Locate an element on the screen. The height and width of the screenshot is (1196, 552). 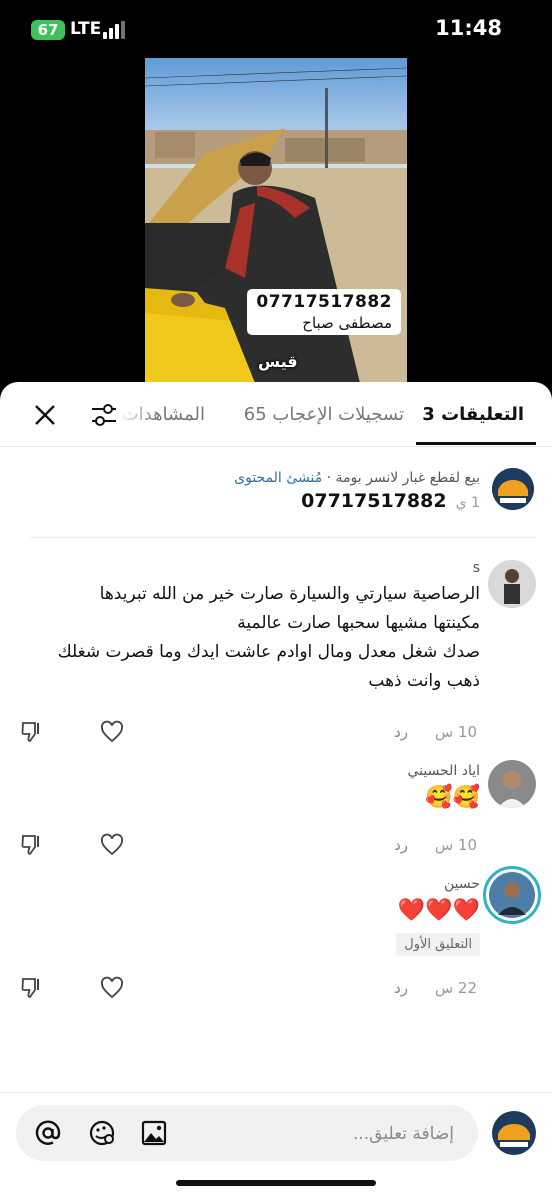
tab-fade is located at coordinates (138, 417).